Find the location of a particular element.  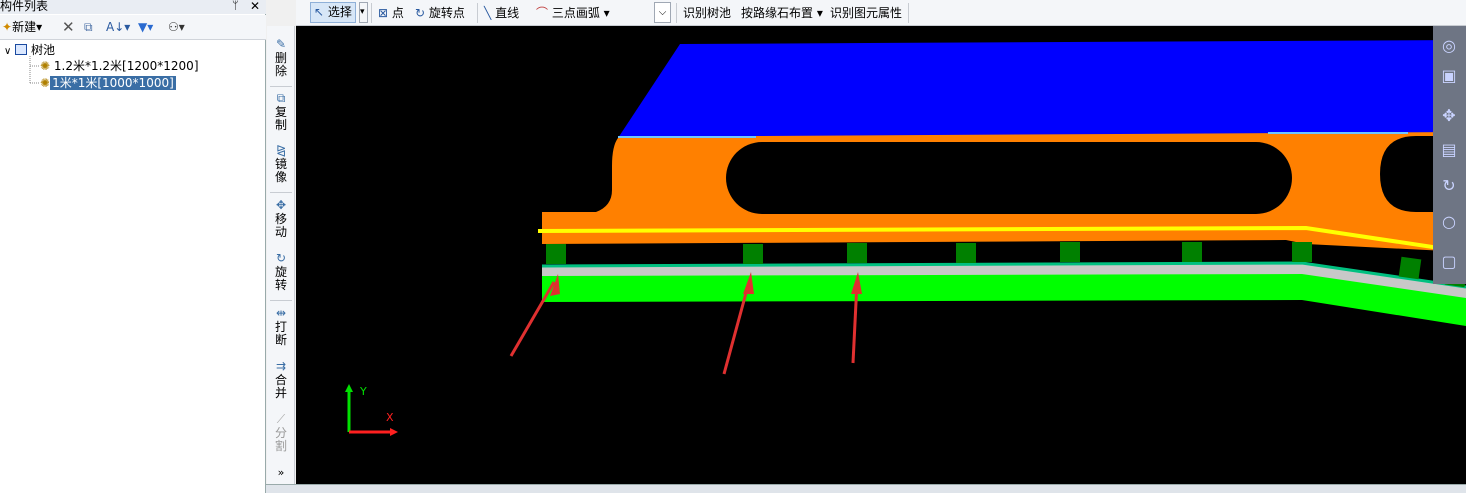

identify-tree-pool-button: 识别树池 is located at coordinates (707, 13).